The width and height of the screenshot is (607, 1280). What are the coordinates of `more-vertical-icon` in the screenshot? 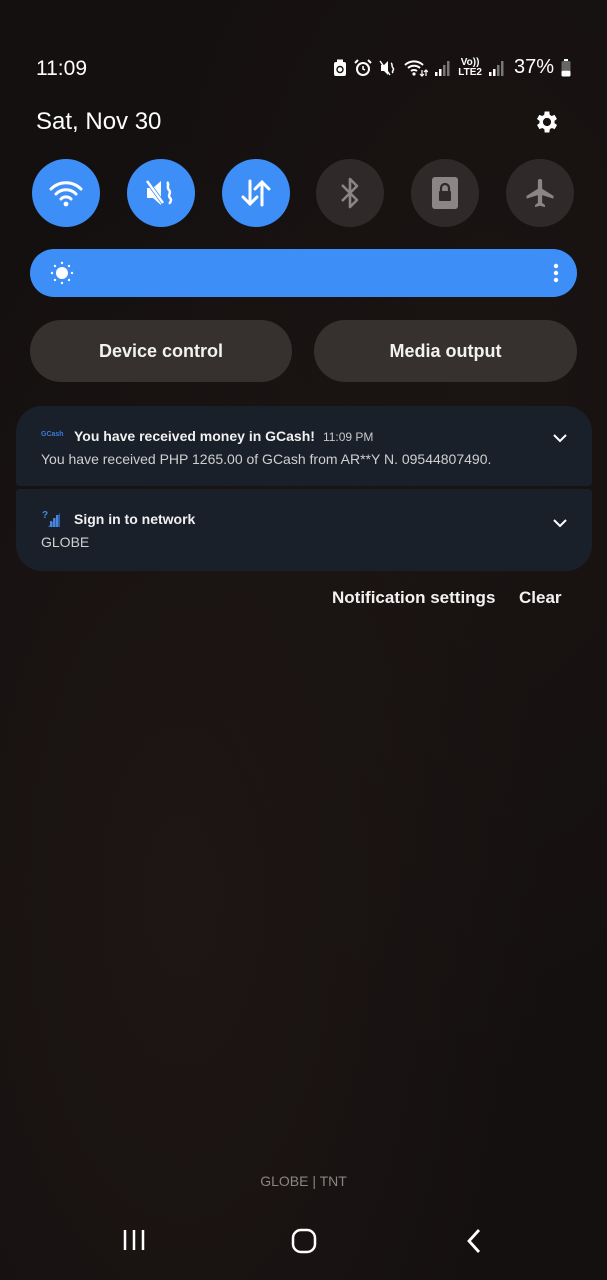 It's located at (556, 273).